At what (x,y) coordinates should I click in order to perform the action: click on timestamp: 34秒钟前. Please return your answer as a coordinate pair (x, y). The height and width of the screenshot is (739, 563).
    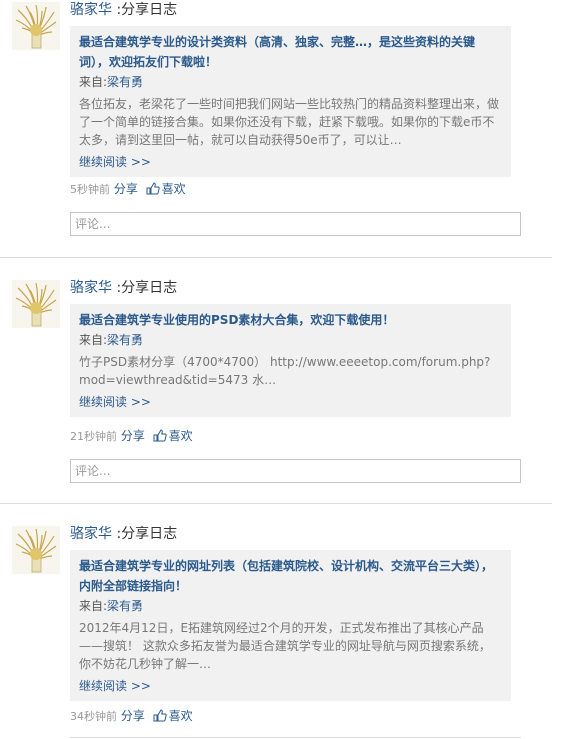
    Looking at the image, I should click on (93, 716).